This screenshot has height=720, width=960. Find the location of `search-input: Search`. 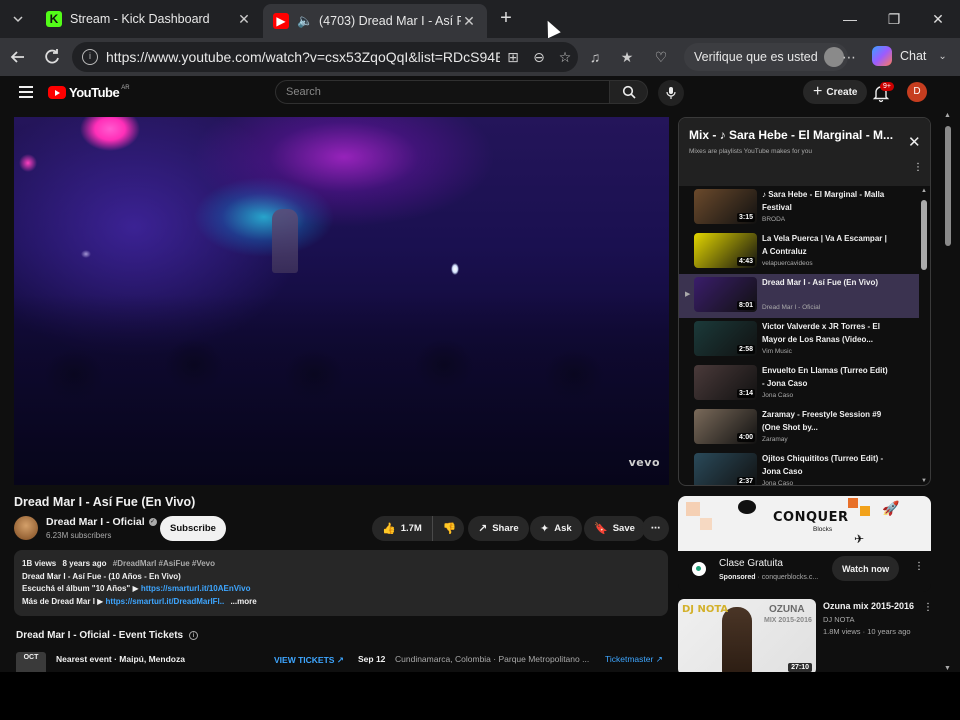

search-input: Search is located at coordinates (442, 92).